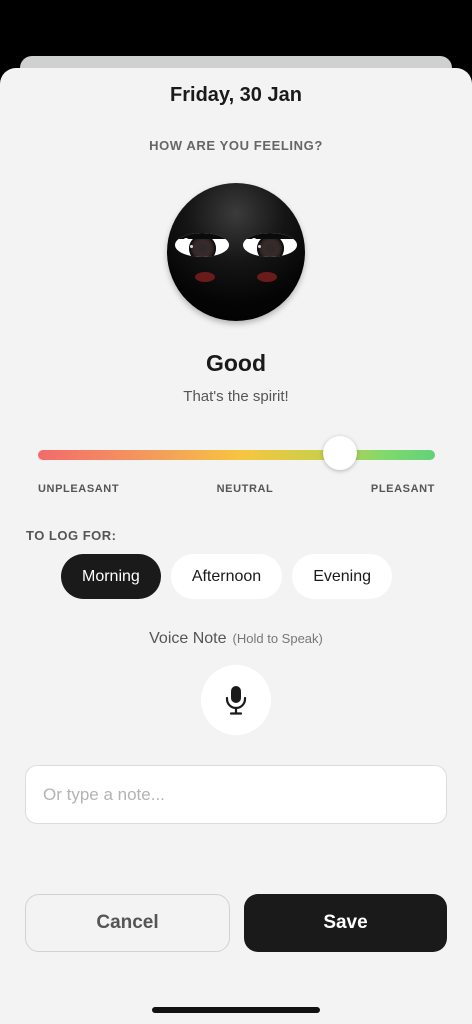 The width and height of the screenshot is (472, 1024). What do you see at coordinates (342, 576) in the screenshot?
I see `chip-evening: Evening` at bounding box center [342, 576].